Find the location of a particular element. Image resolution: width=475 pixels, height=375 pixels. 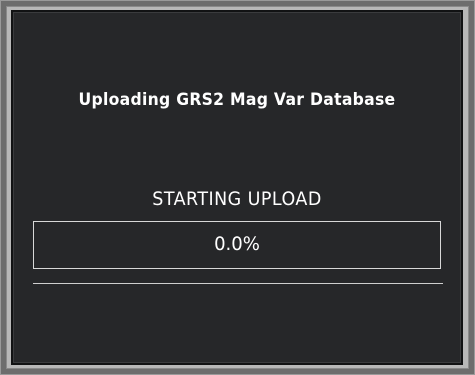

upload-status-text: STARTING UPLOAD is located at coordinates (237, 199).